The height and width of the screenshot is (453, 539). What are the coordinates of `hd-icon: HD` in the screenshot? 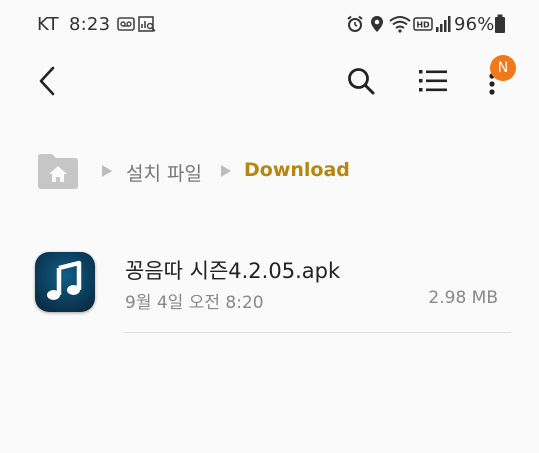 It's located at (423, 26).